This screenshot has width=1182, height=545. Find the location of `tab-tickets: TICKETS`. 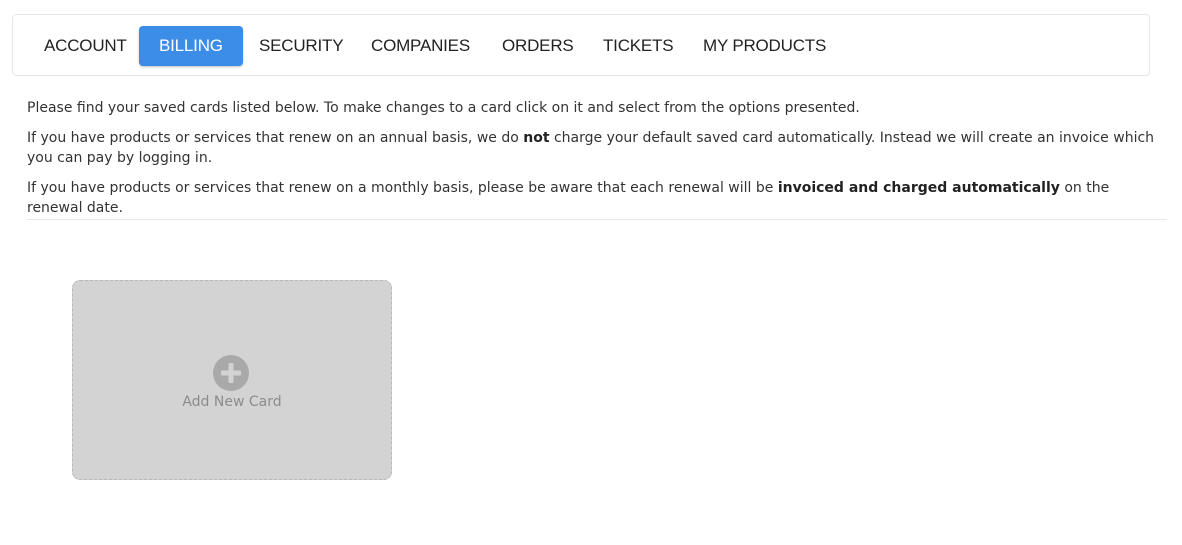

tab-tickets: TICKETS is located at coordinates (638, 46).